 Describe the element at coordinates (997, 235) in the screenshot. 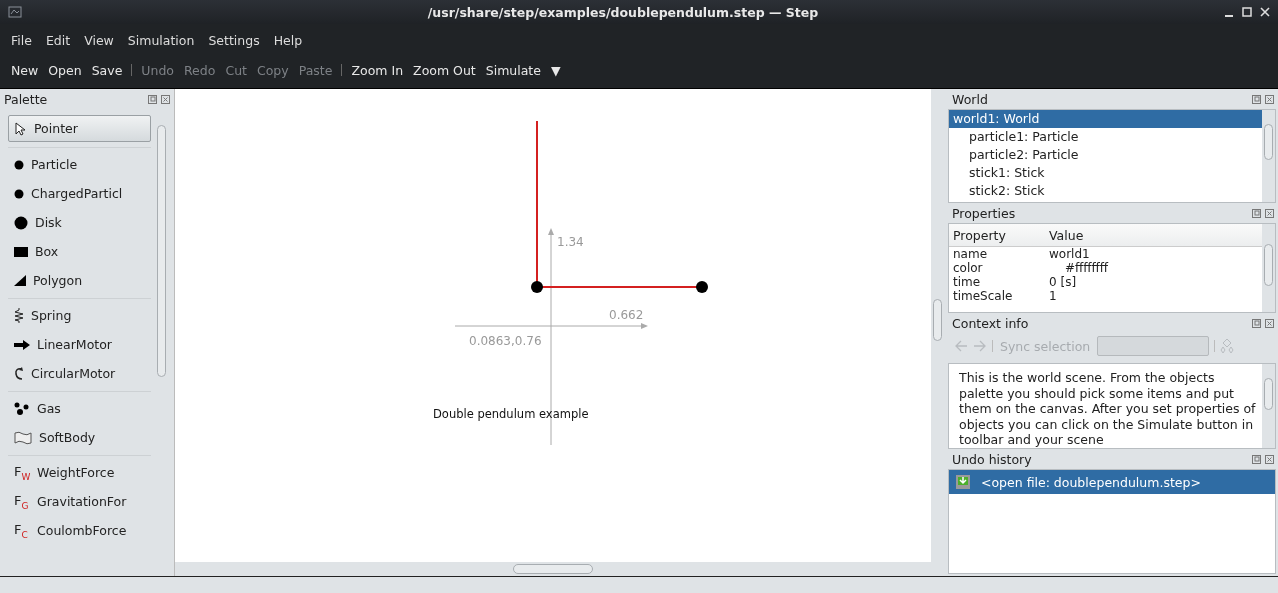

I see `column-header: Property` at that location.